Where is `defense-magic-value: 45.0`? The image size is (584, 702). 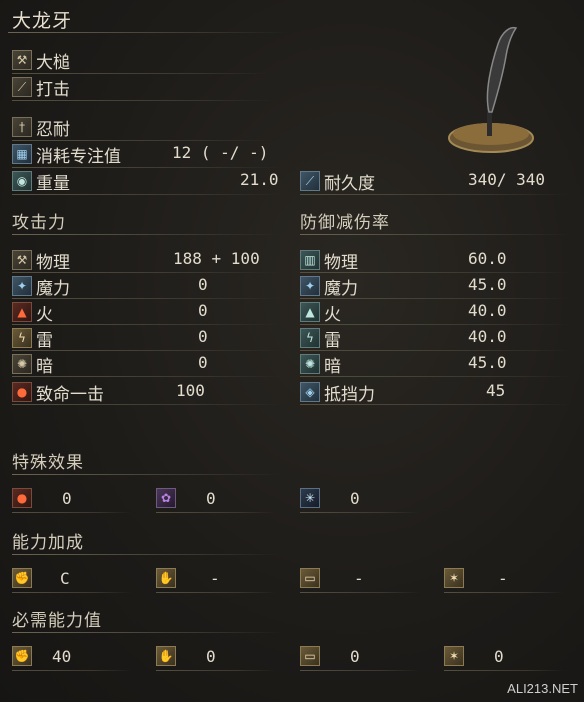
defense-magic-value: 45.0 is located at coordinates (487, 284).